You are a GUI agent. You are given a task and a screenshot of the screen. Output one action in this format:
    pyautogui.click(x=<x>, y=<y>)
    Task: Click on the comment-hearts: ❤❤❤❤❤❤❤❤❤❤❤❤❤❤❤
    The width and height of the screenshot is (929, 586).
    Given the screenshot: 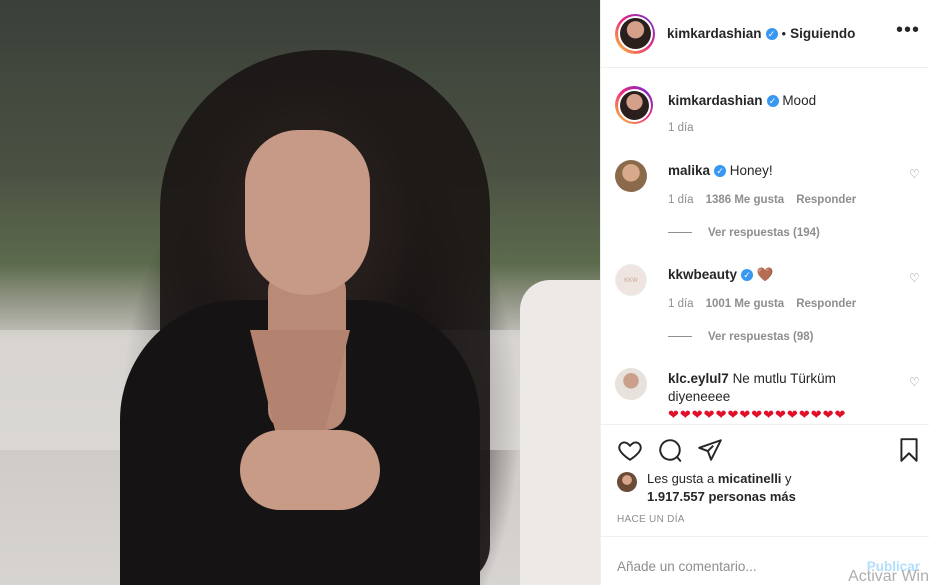 What is the action you would take?
    pyautogui.click(x=757, y=414)
    